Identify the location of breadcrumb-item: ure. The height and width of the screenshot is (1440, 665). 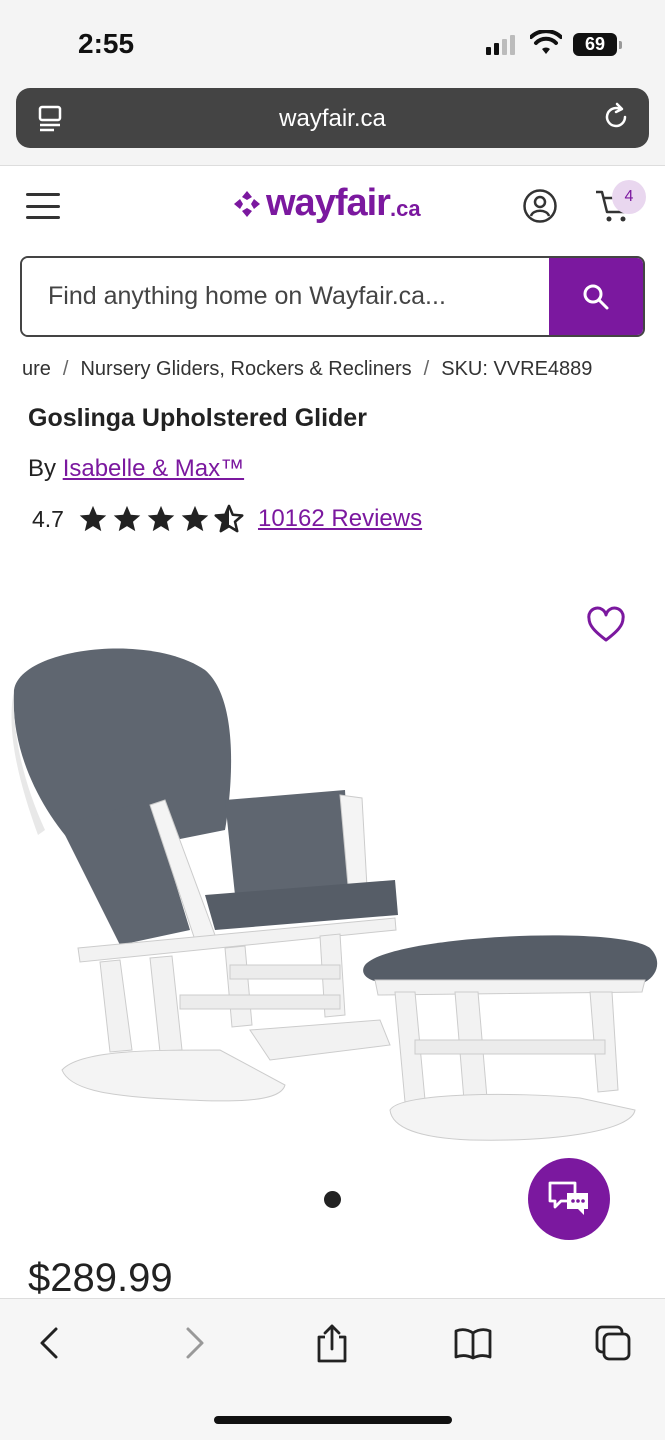
(36, 369).